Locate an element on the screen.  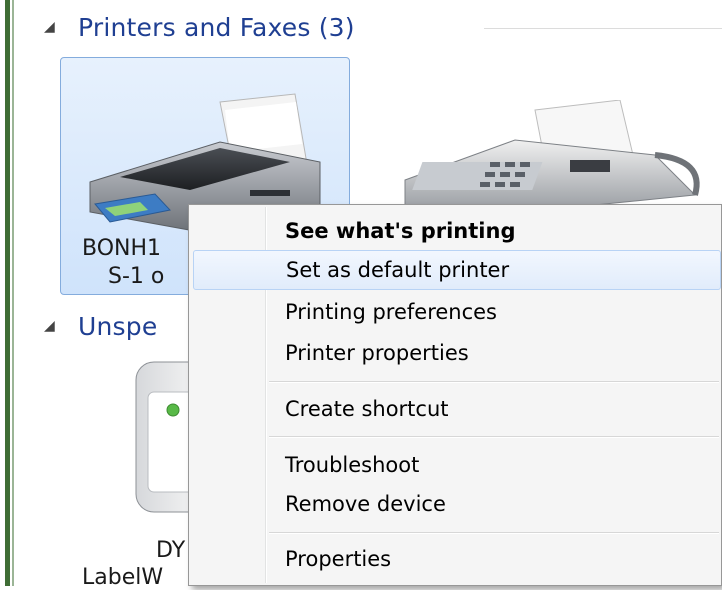
group-header-printers-faxes: ◢ Printers and Faxes (3) is located at coordinates (199, 27).